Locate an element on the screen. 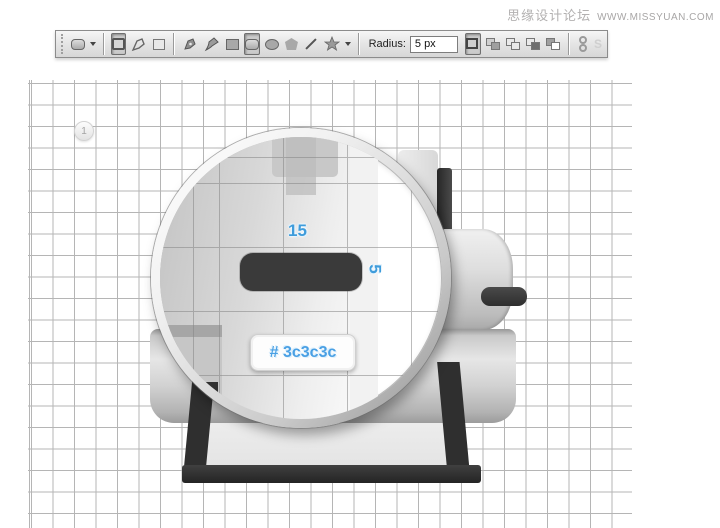  polygon-tool-button is located at coordinates (291, 44).